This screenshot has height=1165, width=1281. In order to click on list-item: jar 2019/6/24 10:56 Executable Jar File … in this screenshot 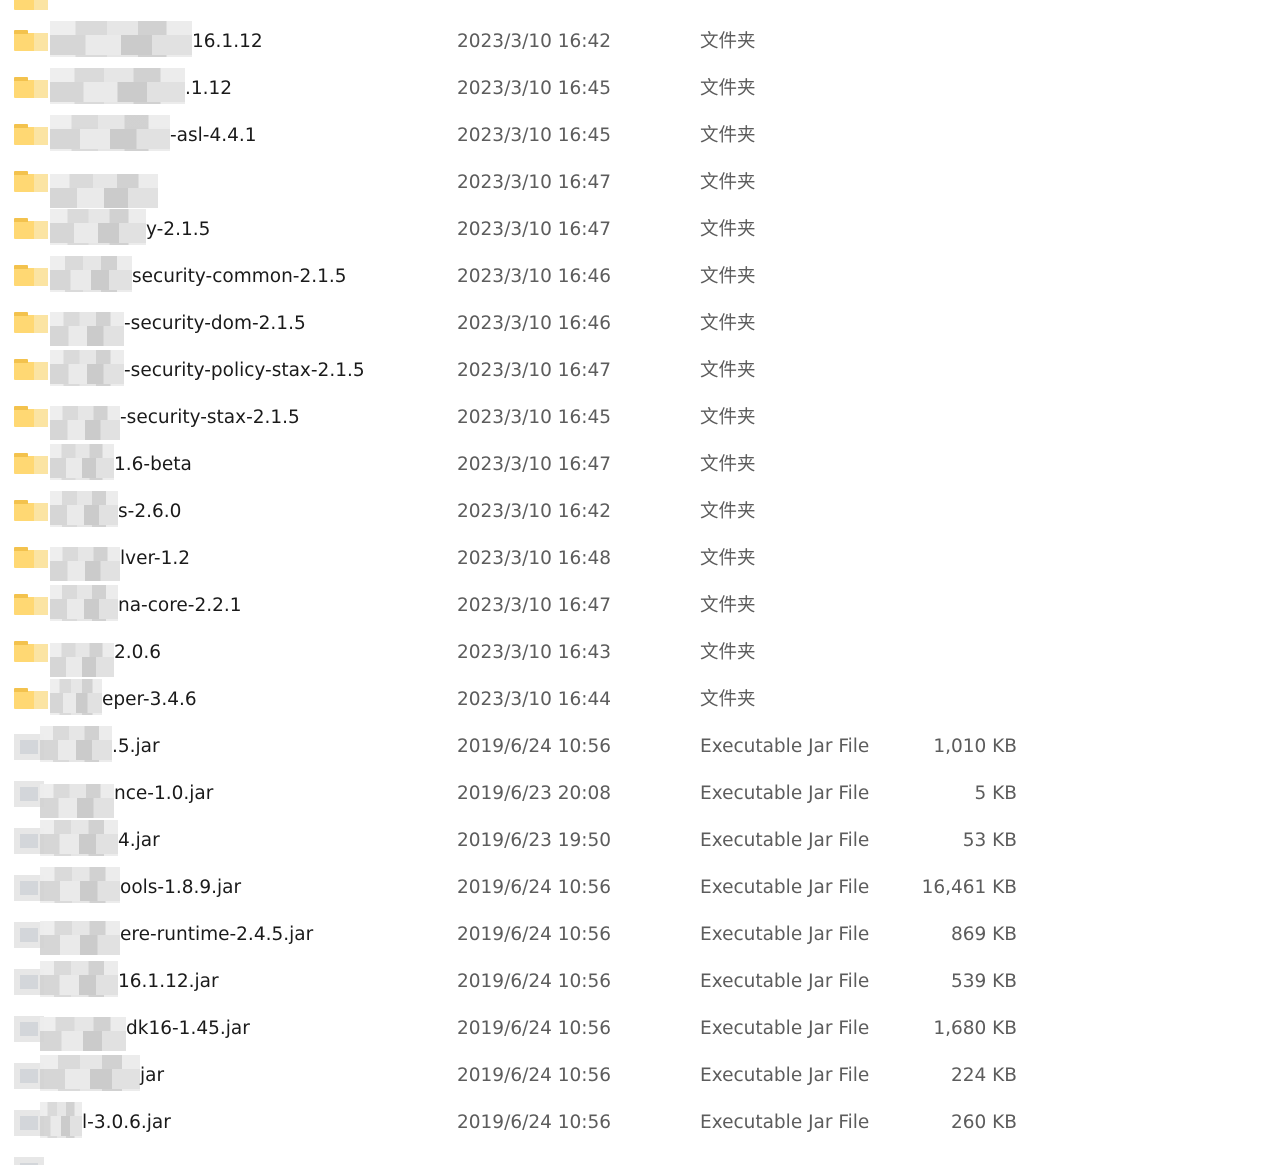, I will do `click(640, 1075)`.